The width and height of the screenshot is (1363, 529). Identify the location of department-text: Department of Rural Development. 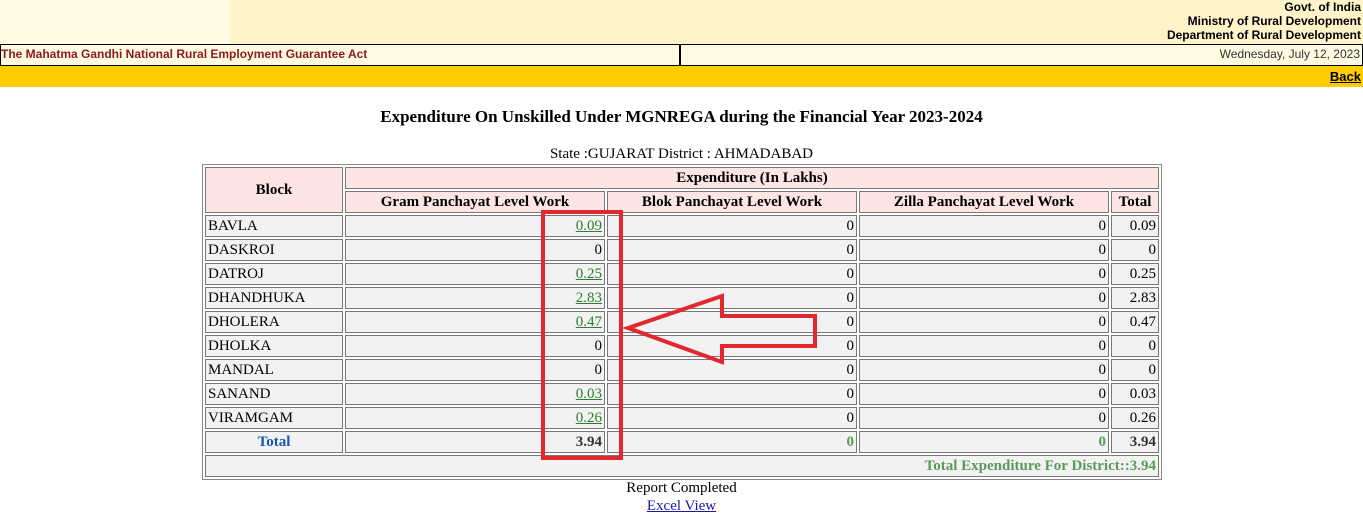
(1263, 35).